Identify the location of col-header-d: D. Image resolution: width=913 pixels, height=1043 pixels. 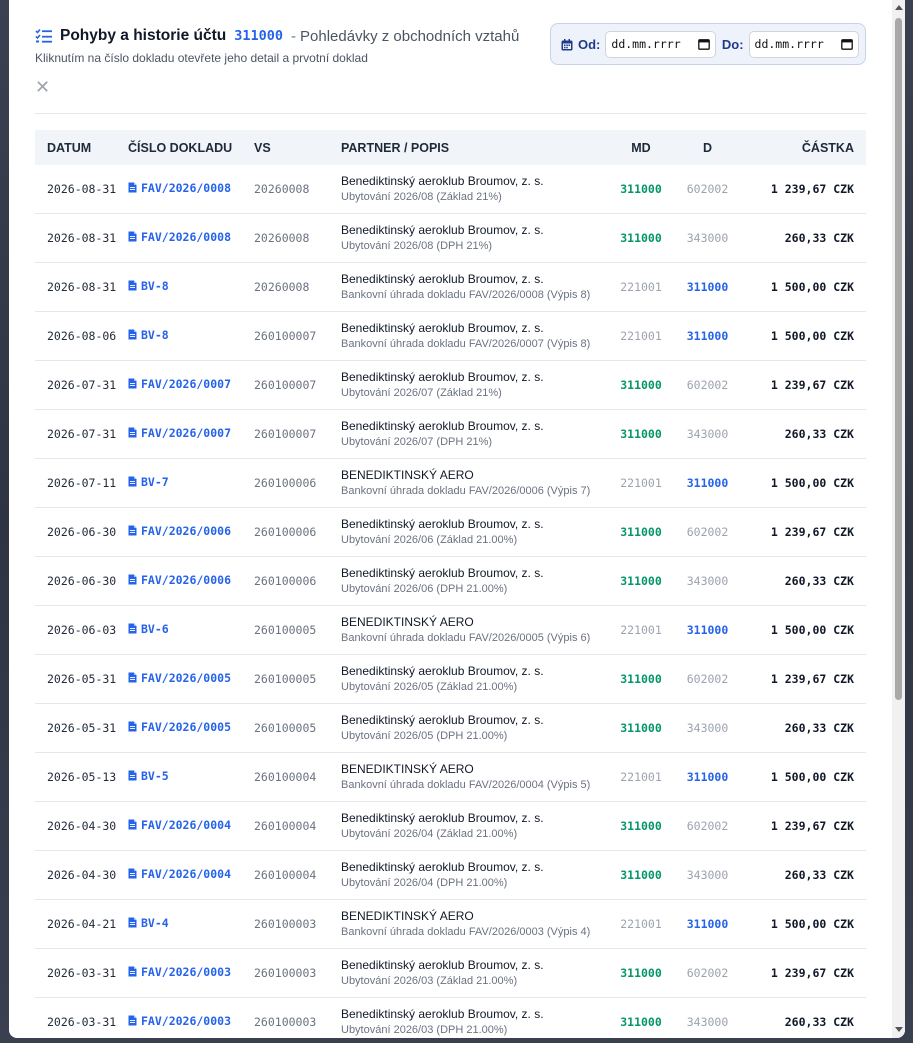
(707, 147).